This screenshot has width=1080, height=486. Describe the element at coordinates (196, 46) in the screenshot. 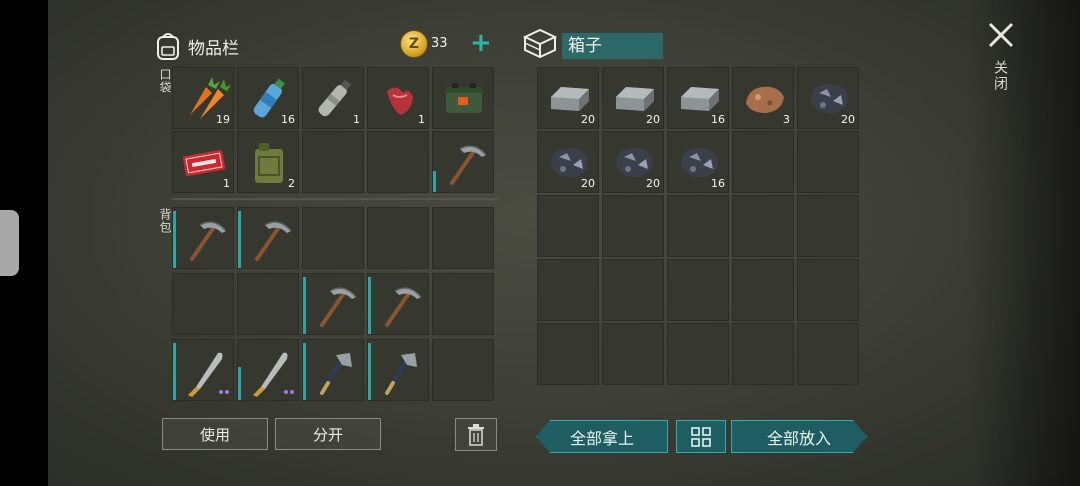

I see `inventory-header: 物品栏` at that location.